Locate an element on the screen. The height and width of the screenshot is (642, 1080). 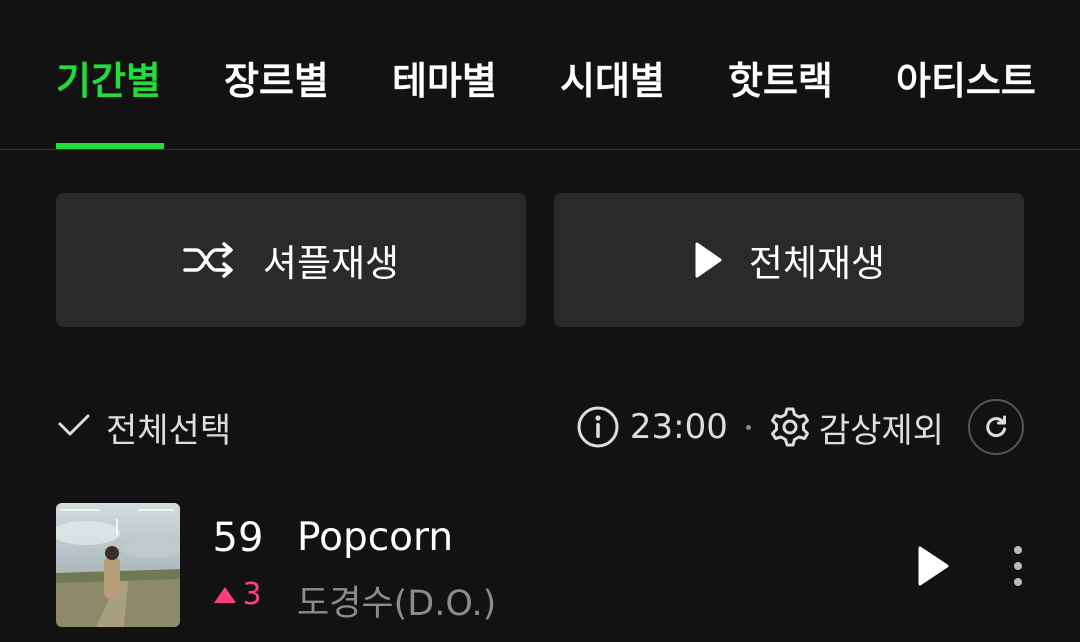
tab-hot-track: 핫트랙 is located at coordinates (780, 81).